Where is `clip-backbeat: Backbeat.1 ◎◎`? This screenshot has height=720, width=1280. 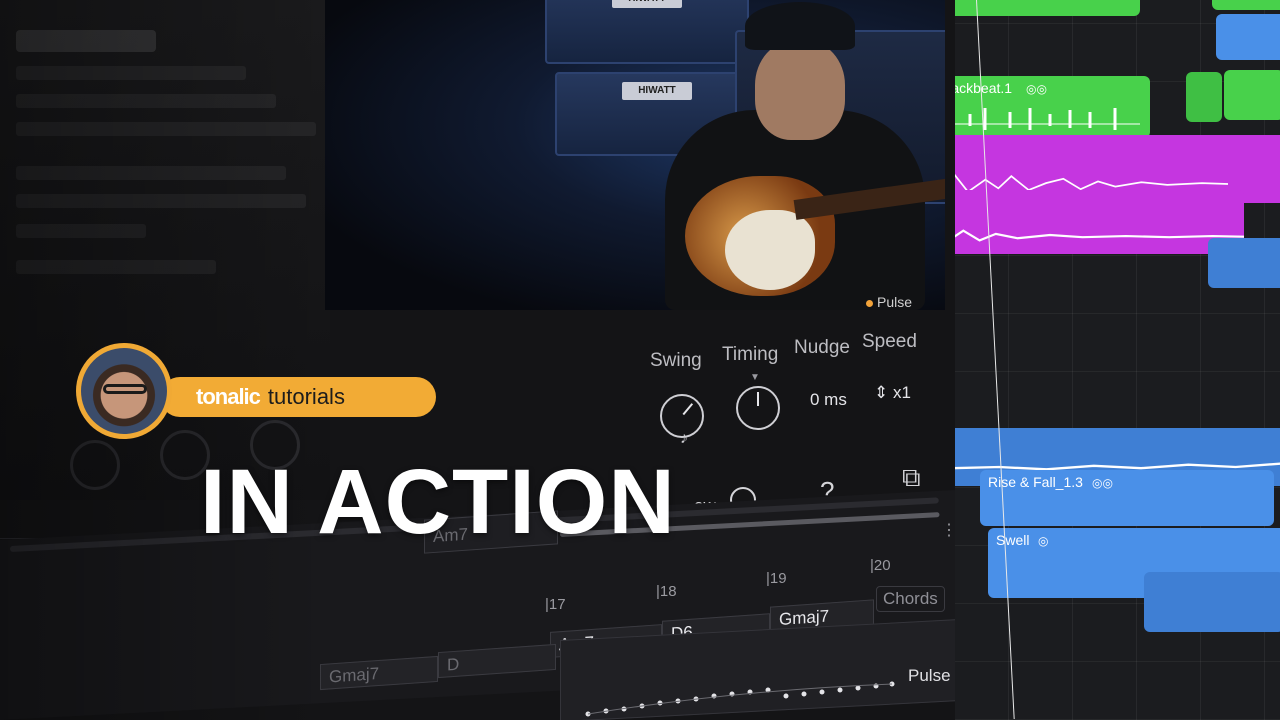 clip-backbeat: Backbeat.1 ◎◎ is located at coordinates (1042, 107).